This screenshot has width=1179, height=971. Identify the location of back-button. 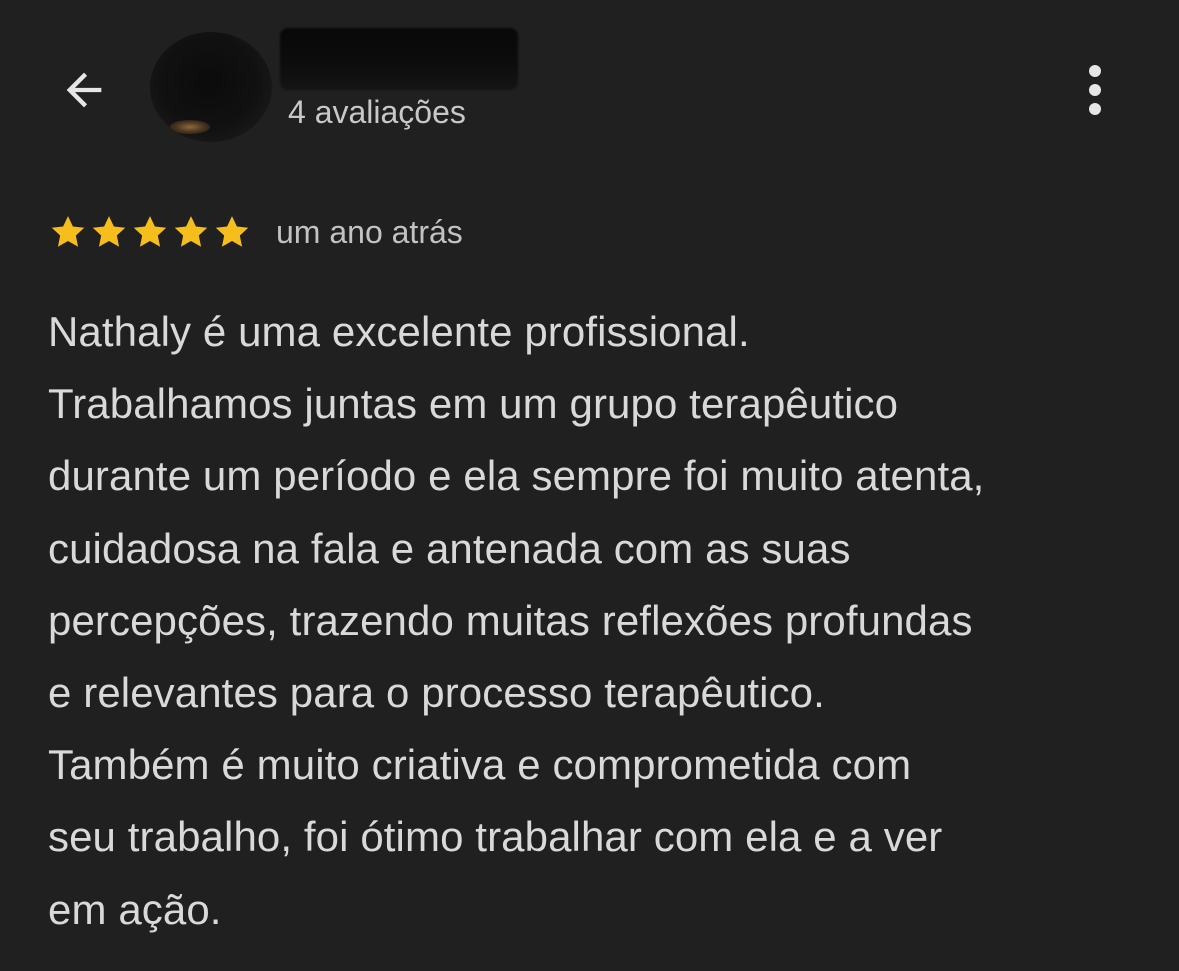
(84, 90).